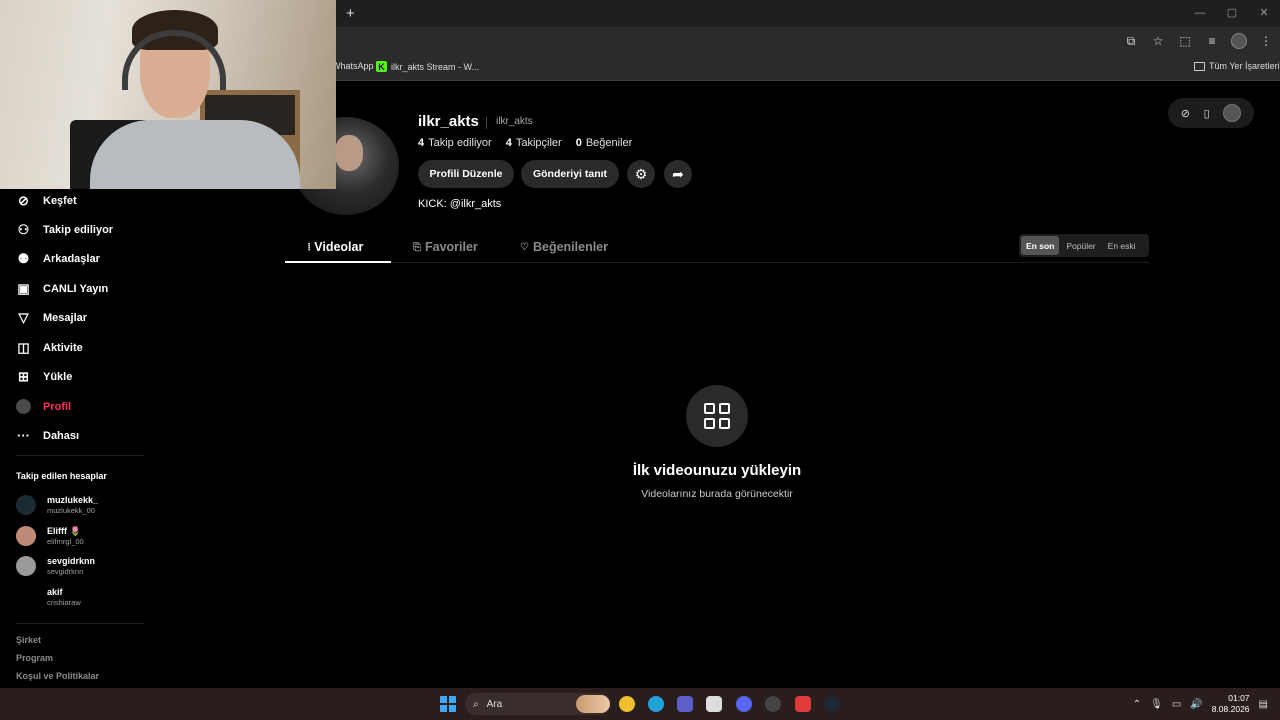  I want to click on sort-latest: En son, so click(1040, 245).